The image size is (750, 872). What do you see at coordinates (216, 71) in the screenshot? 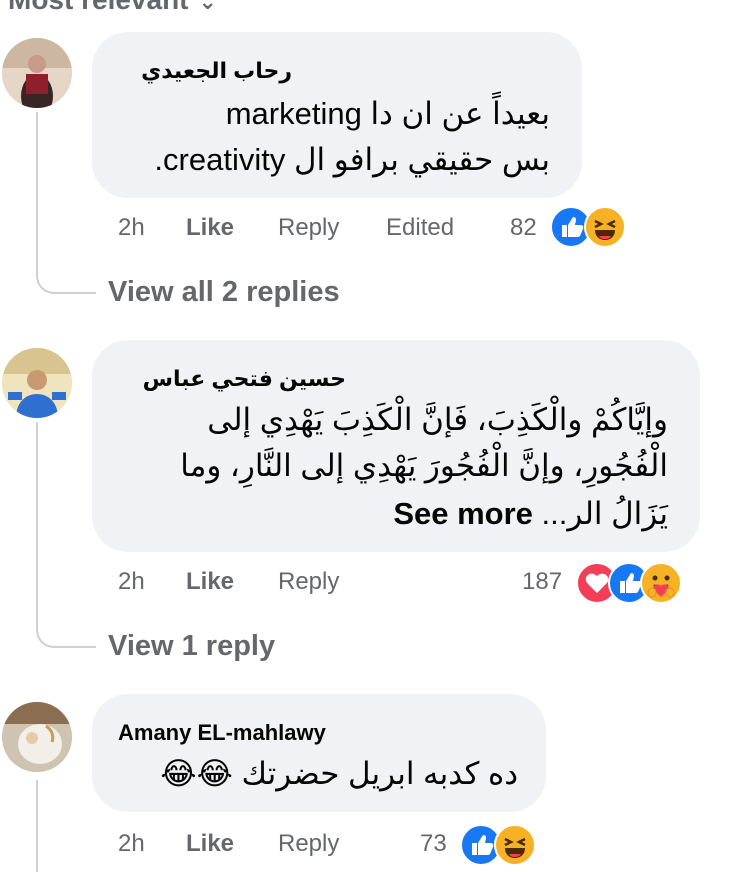
I see `comment-author: رحاب الجعيدي` at bounding box center [216, 71].